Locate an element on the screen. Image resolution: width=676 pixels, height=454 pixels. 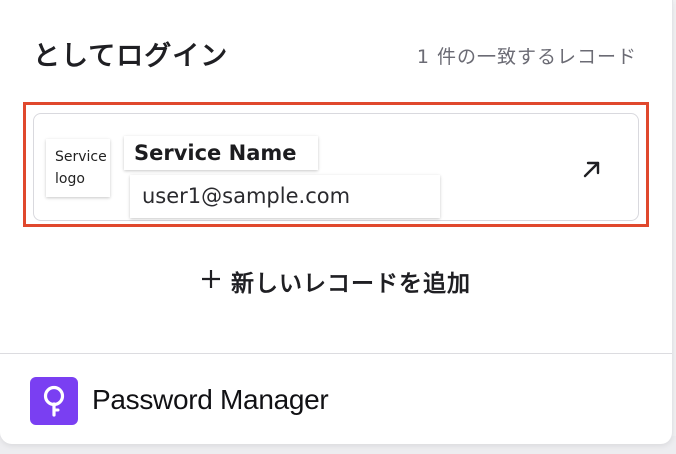
keyhole-icon is located at coordinates (54, 401).